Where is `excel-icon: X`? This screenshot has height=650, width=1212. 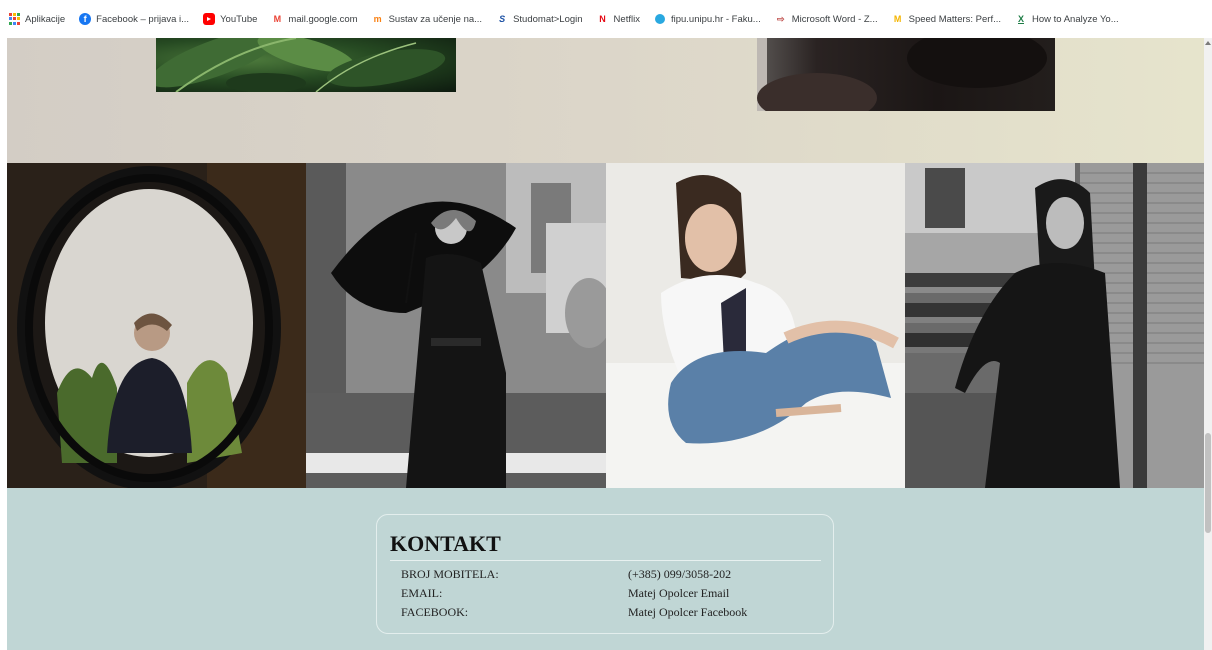
excel-icon: X is located at coordinates (1021, 19).